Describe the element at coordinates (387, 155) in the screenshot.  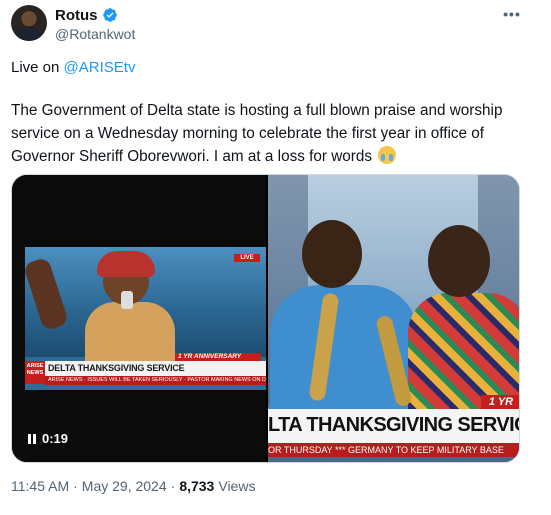
I see `crying-face-icon` at that location.